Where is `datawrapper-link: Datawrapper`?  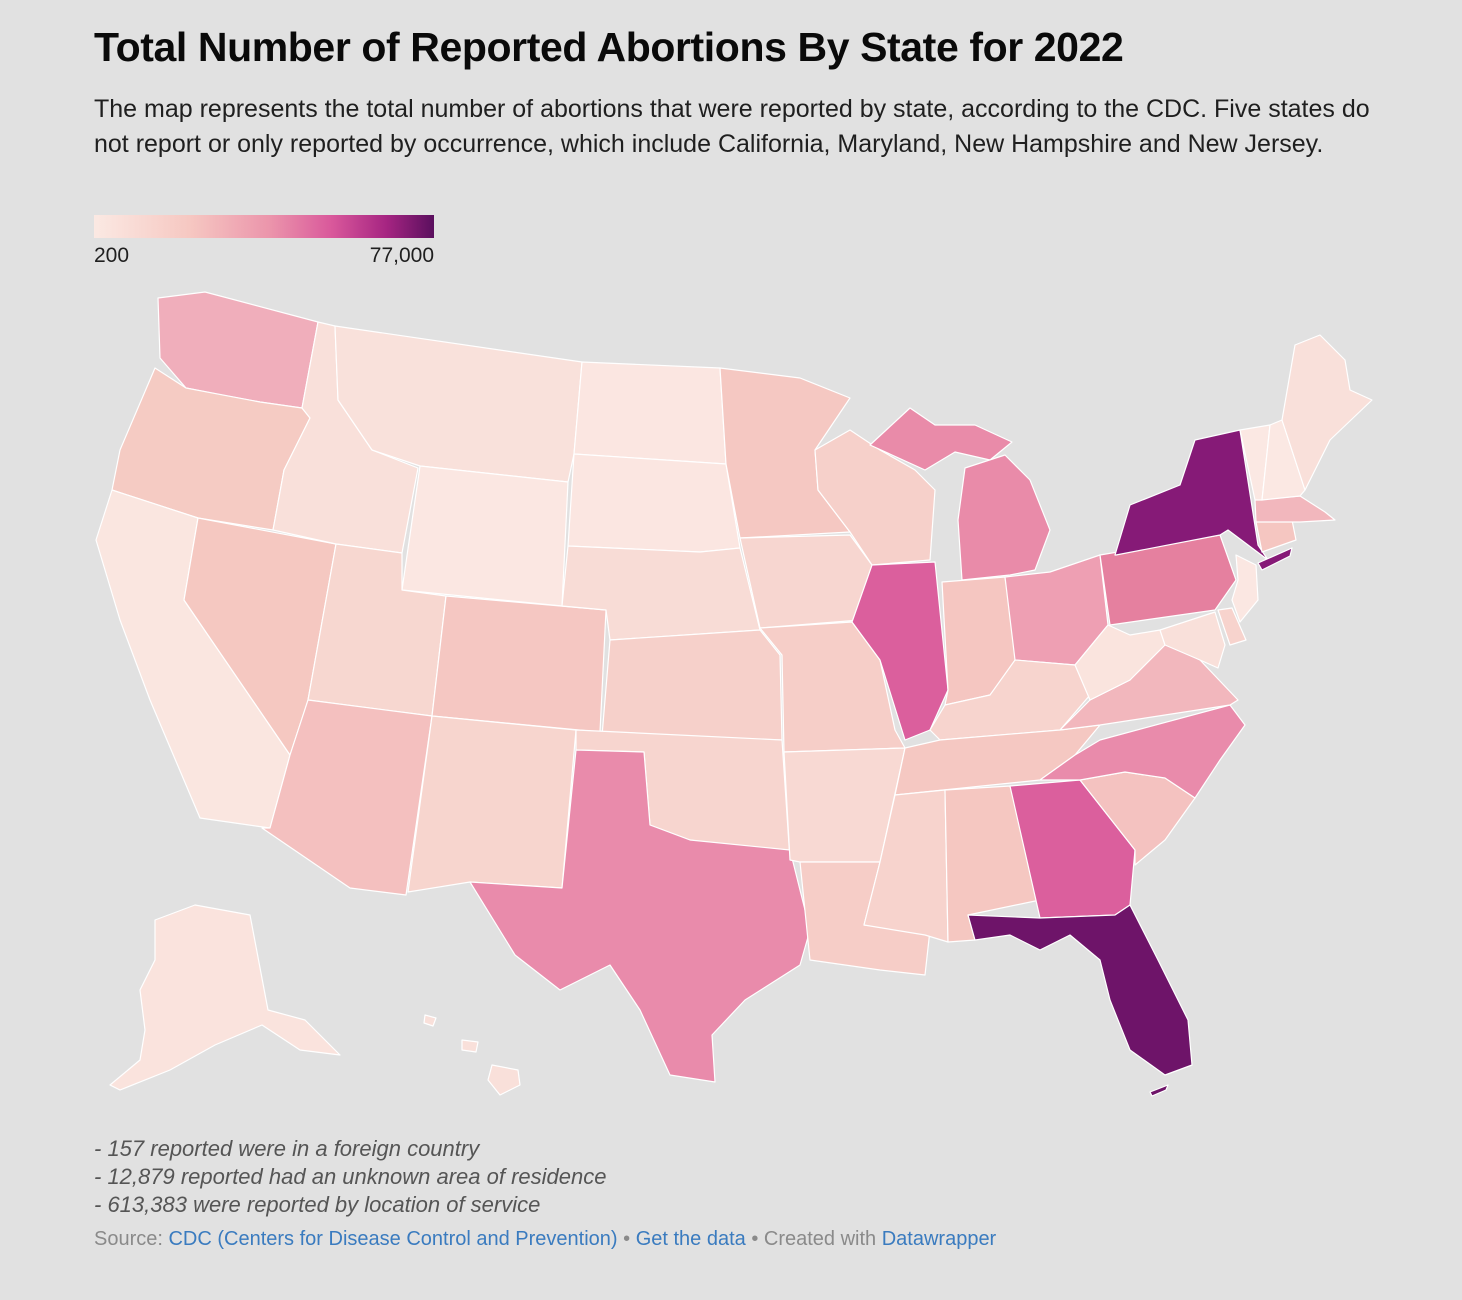
datawrapper-link: Datawrapper is located at coordinates (939, 1239).